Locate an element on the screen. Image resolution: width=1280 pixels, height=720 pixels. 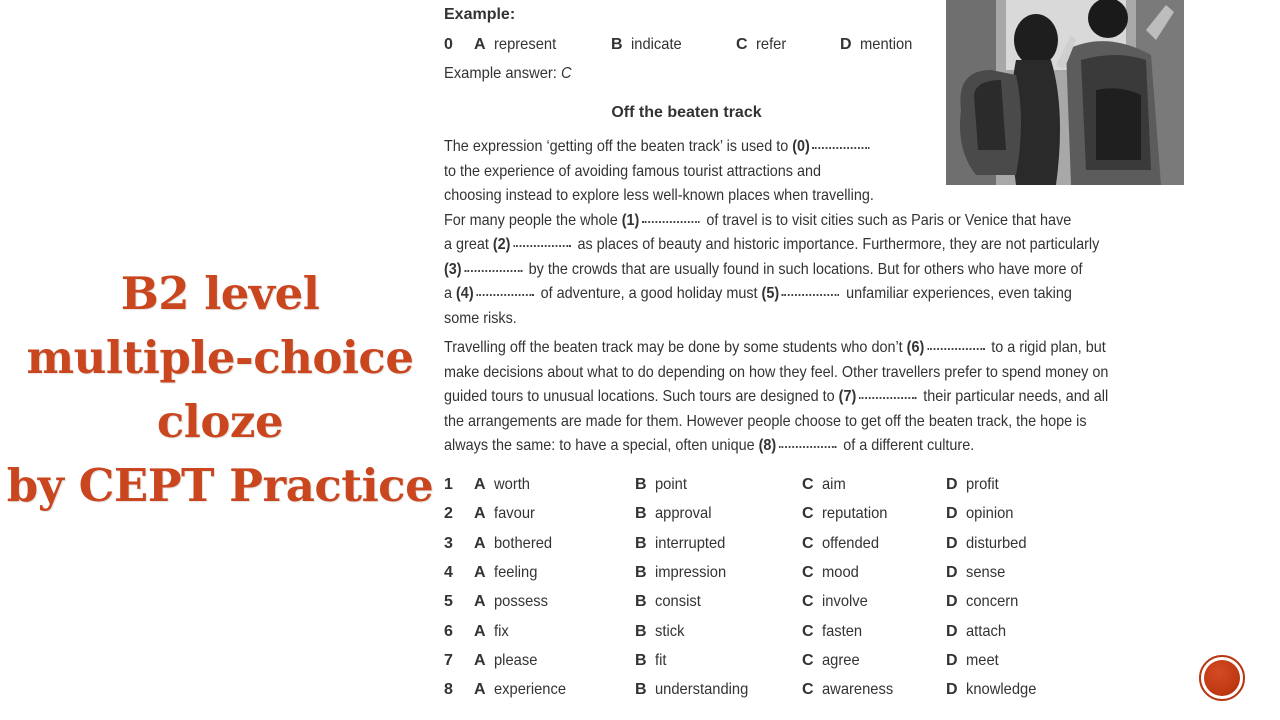
example-answer: Example answer: C is located at coordinates (513, 74).